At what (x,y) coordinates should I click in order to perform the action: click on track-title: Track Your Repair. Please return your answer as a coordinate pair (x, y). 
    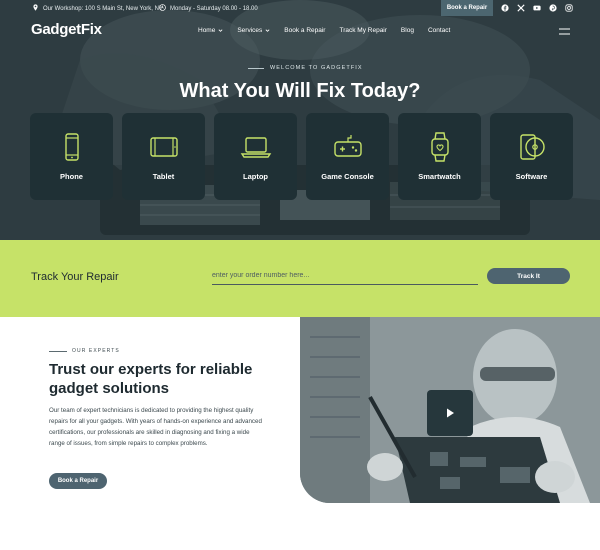
    Looking at the image, I should click on (75, 277).